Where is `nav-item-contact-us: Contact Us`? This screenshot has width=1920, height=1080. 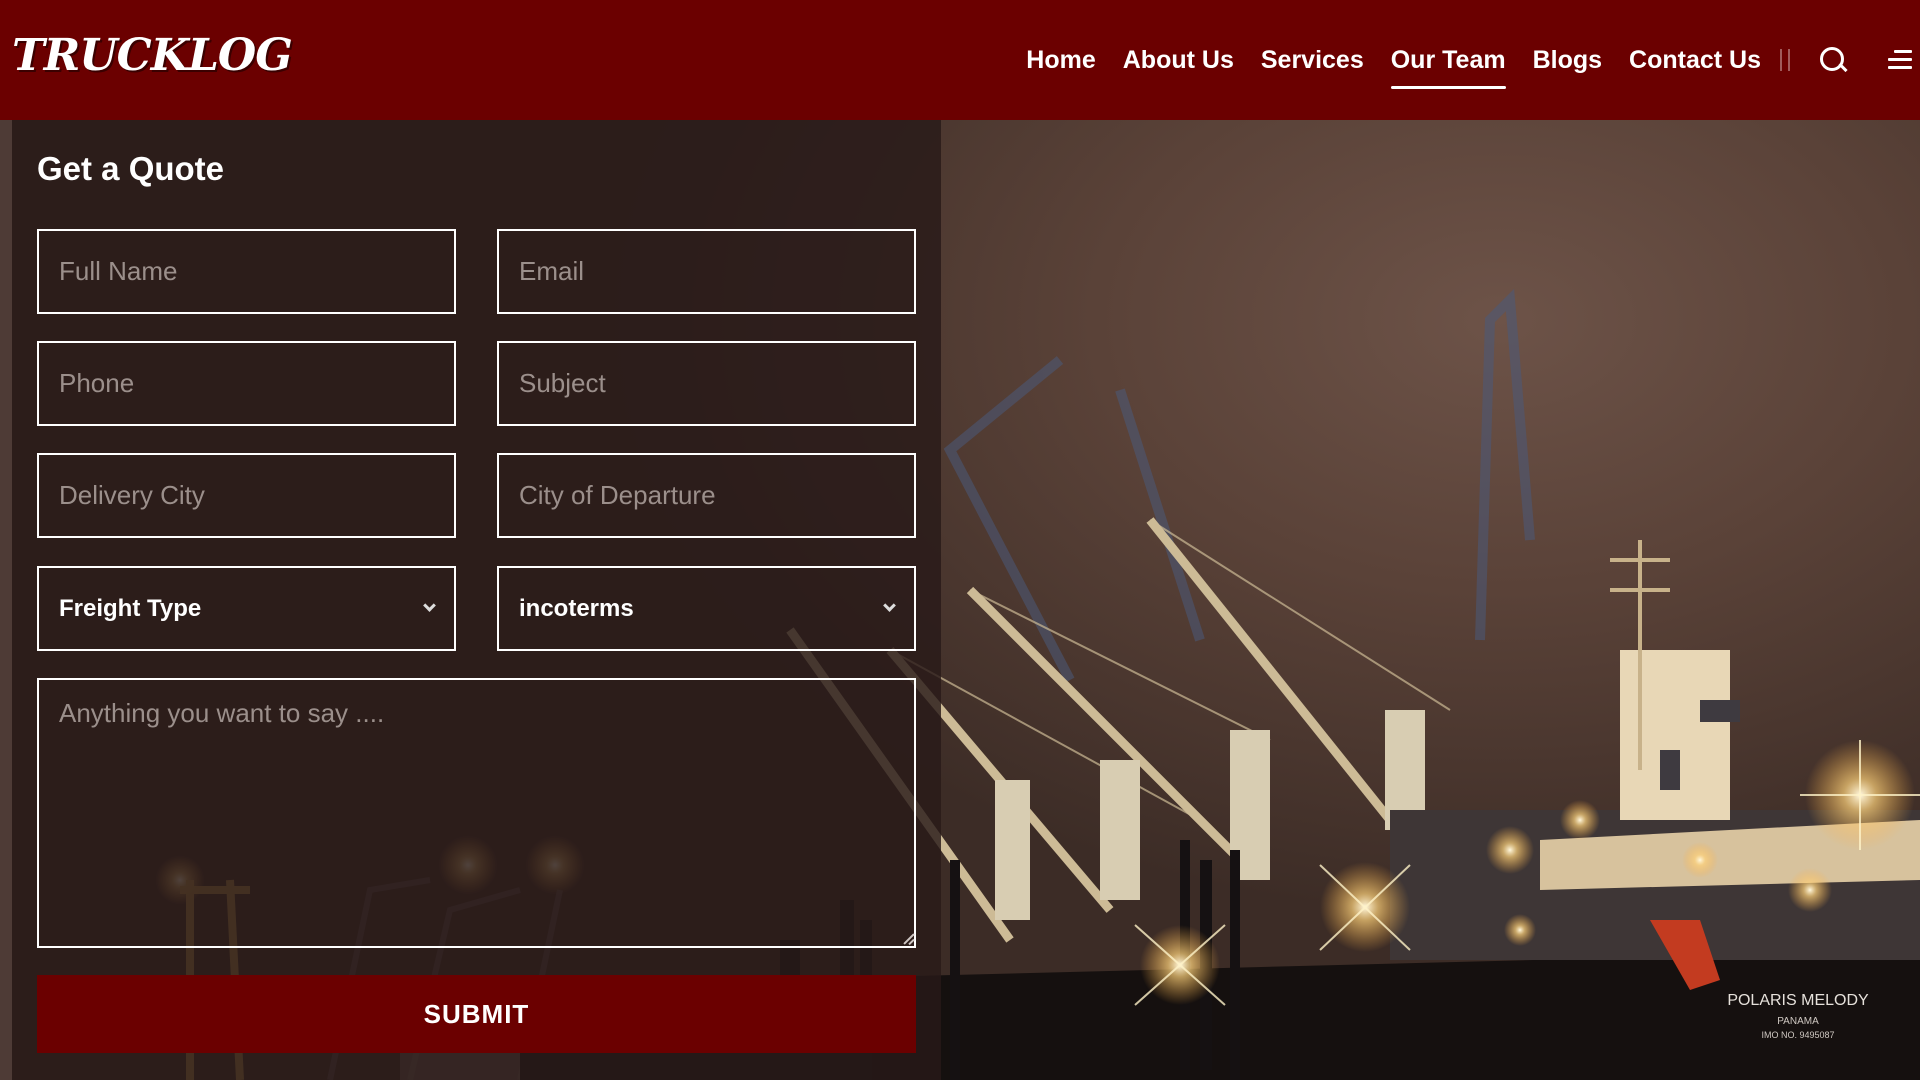
nav-item-contact-us: Contact Us is located at coordinates (1695, 60).